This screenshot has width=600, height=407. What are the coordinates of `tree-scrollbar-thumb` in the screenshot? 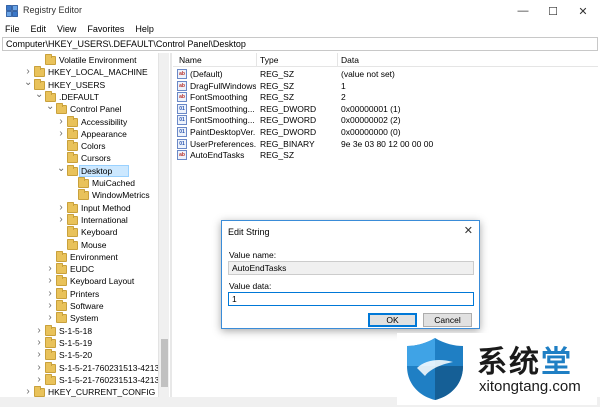 It's located at (164, 363).